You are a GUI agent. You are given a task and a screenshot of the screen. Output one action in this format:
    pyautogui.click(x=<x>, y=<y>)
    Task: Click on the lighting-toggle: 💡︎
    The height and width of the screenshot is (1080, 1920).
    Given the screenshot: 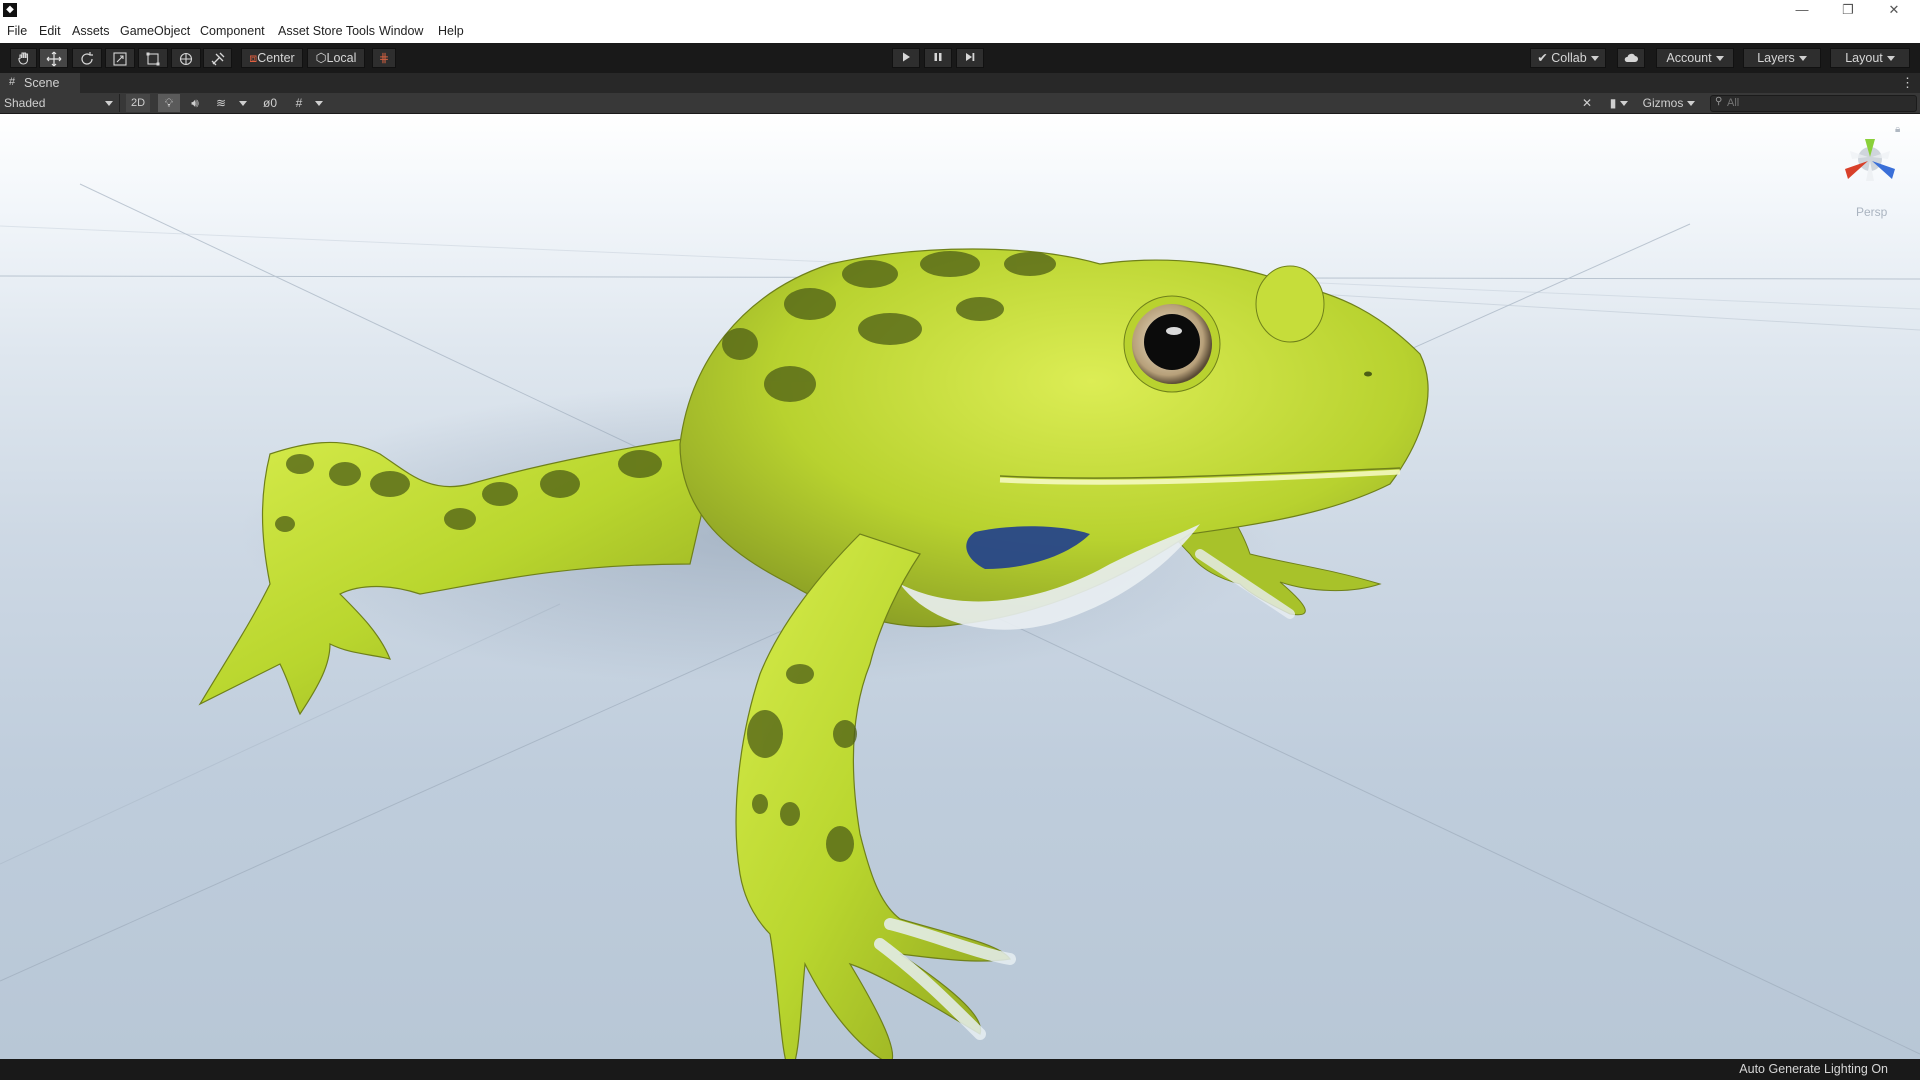 What is the action you would take?
    pyautogui.click(x=169, y=103)
    